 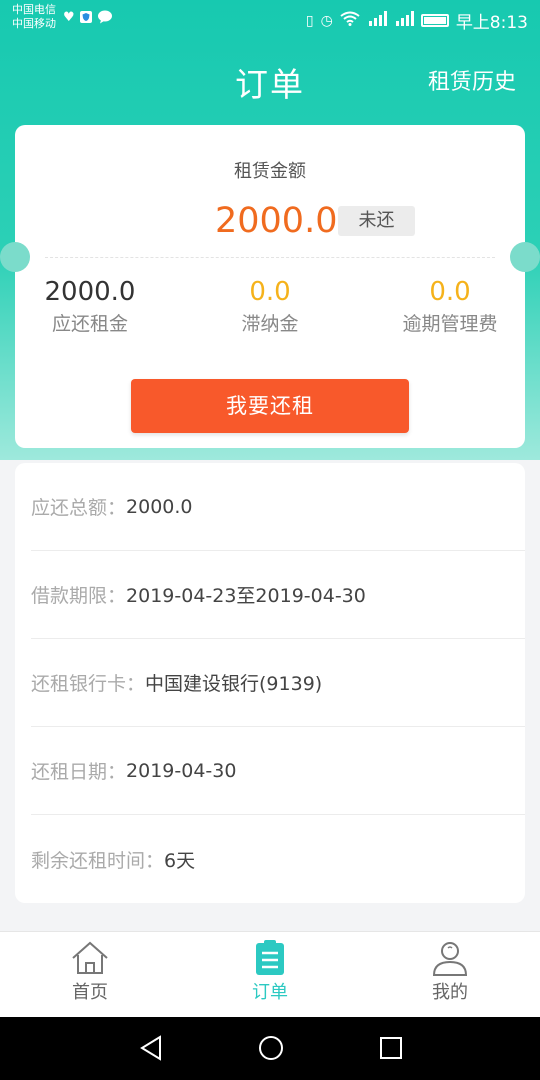 What do you see at coordinates (270, 257) in the screenshot?
I see `dashed-divider` at bounding box center [270, 257].